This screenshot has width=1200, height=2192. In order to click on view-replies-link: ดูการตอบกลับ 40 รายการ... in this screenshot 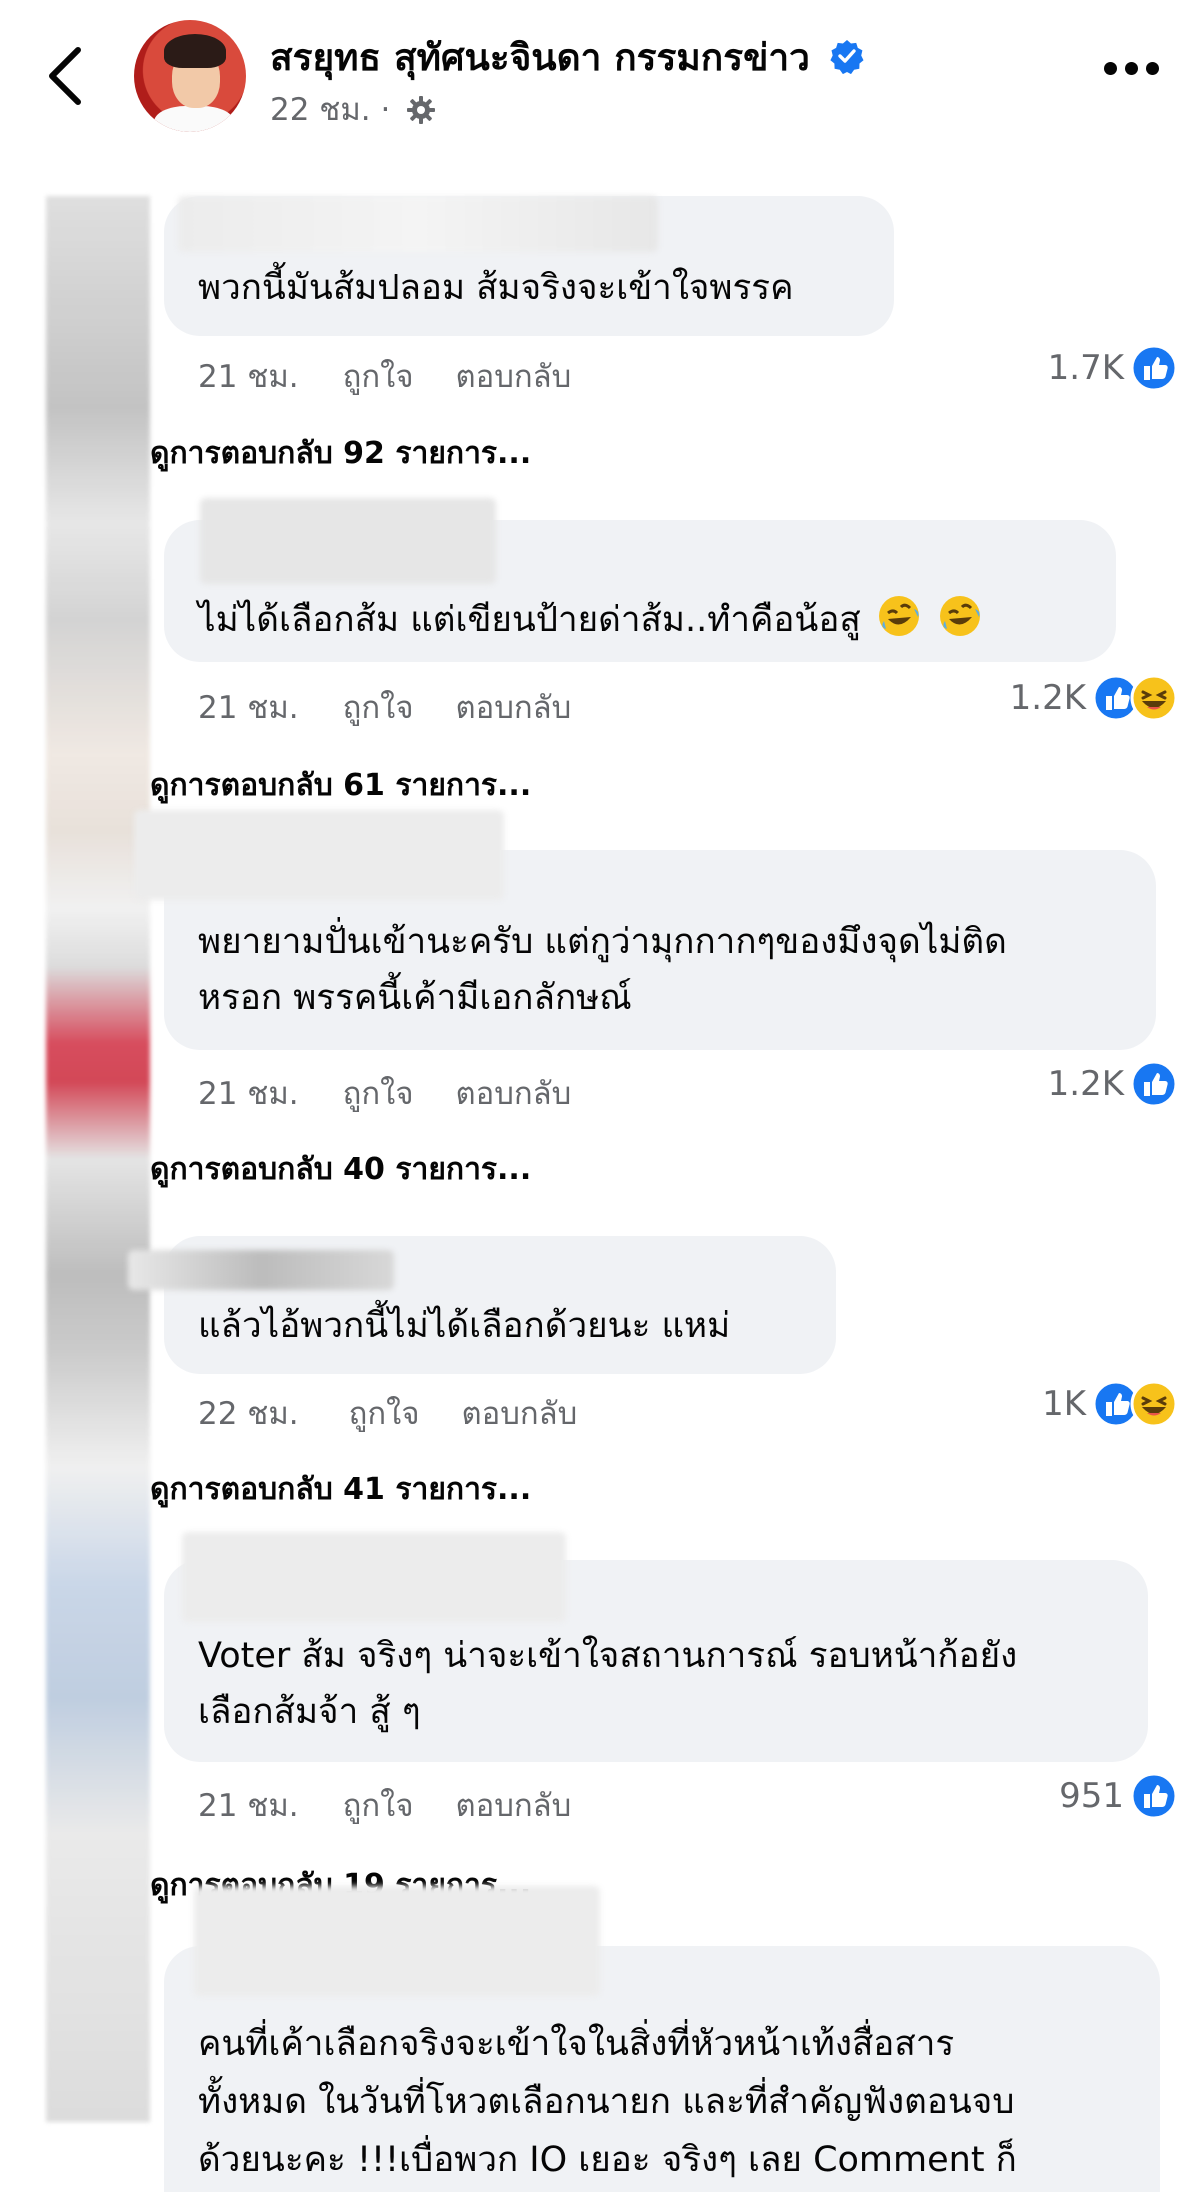, I will do `click(340, 1169)`.